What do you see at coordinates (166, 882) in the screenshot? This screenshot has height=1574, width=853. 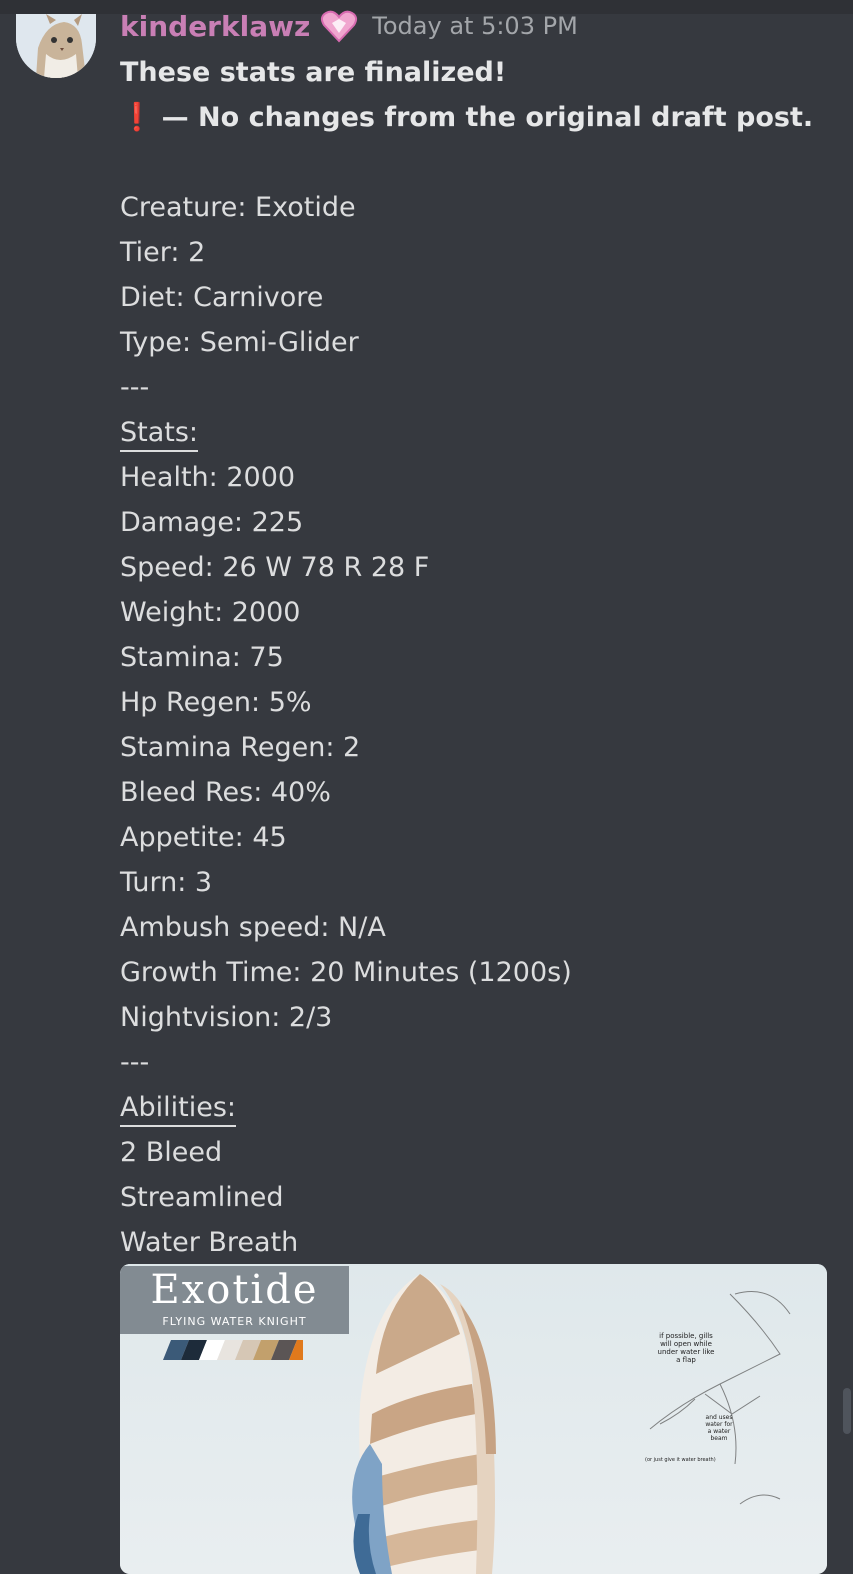 I see `stat-line: Turn: 3` at bounding box center [166, 882].